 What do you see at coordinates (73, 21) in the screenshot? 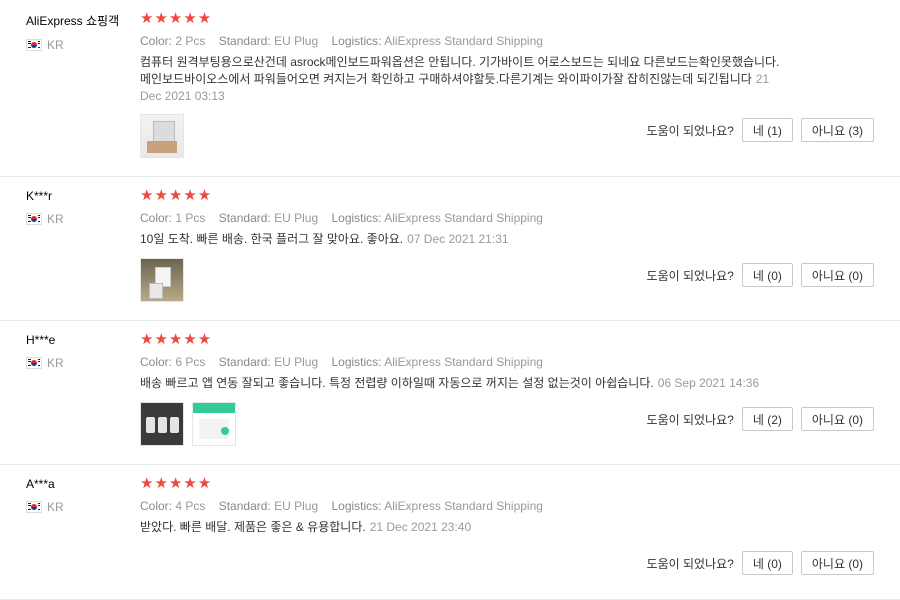
I see `reviewer-name: AliExpress 쇼핑객` at bounding box center [73, 21].